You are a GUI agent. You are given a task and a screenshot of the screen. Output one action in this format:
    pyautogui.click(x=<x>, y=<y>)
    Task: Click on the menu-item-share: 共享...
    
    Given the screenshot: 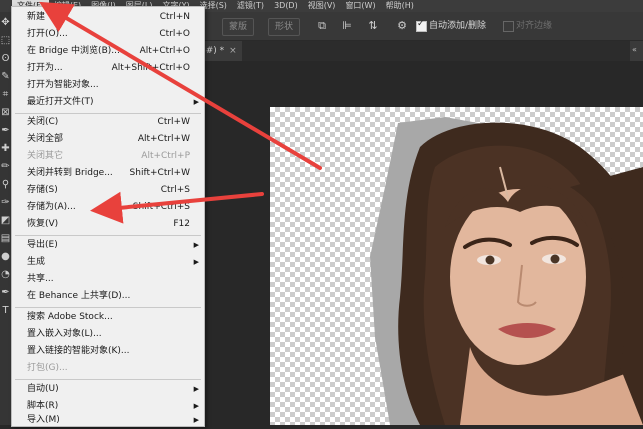 What is the action you would take?
    pyautogui.click(x=108, y=279)
    